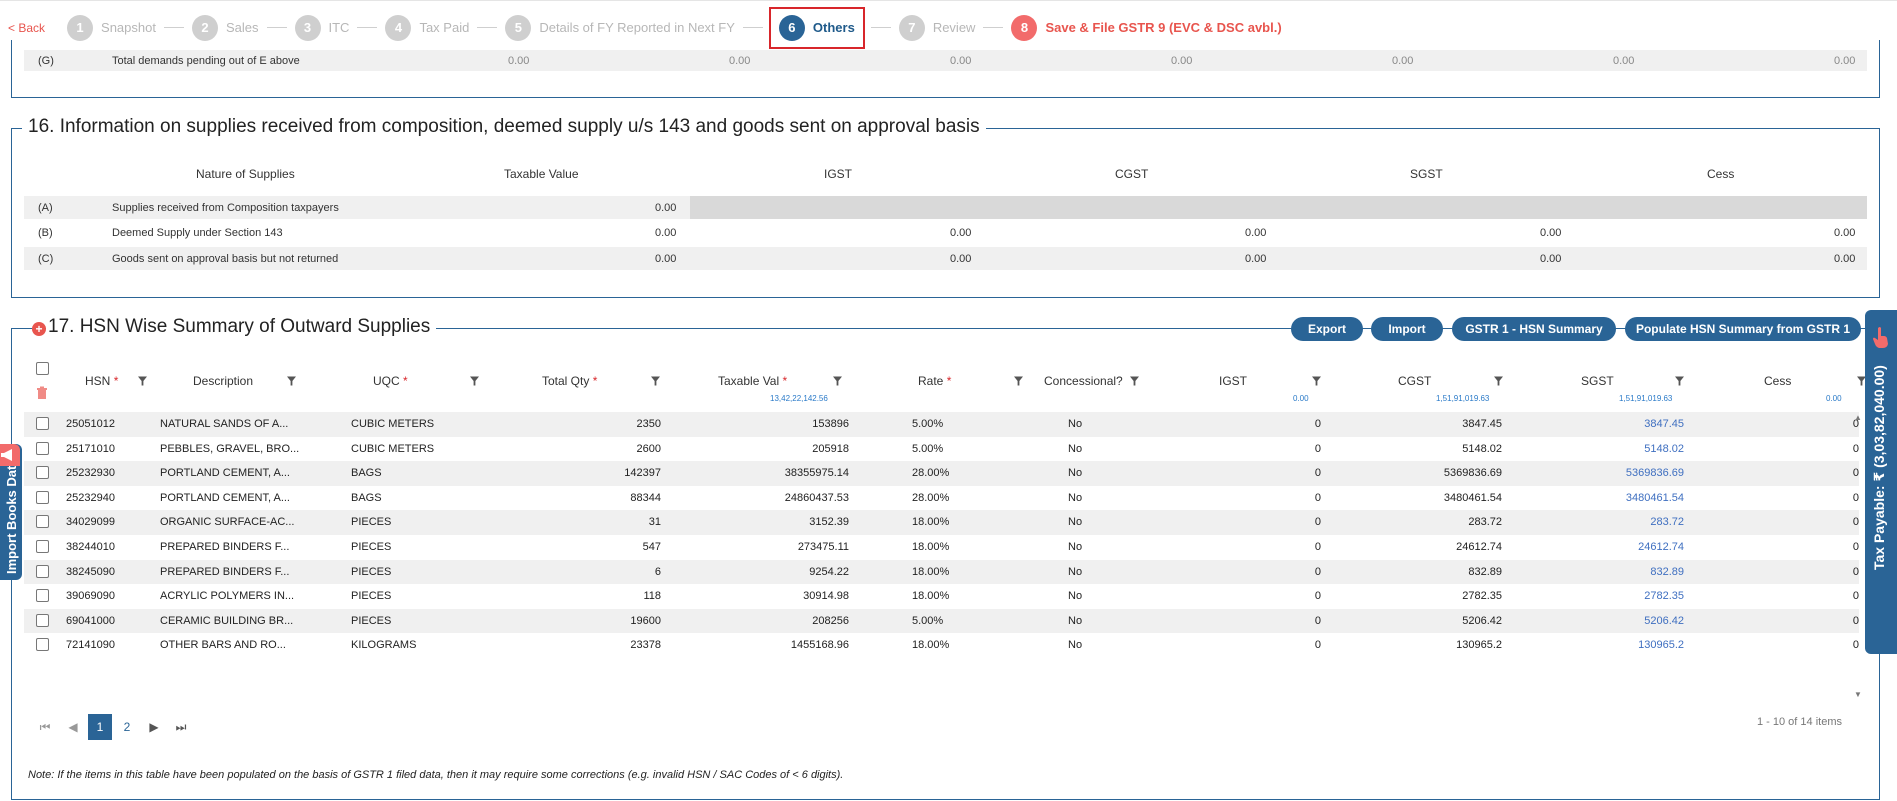 The width and height of the screenshot is (1897, 801). I want to click on step-tax-paid: 4 Tax Paid, so click(427, 27).